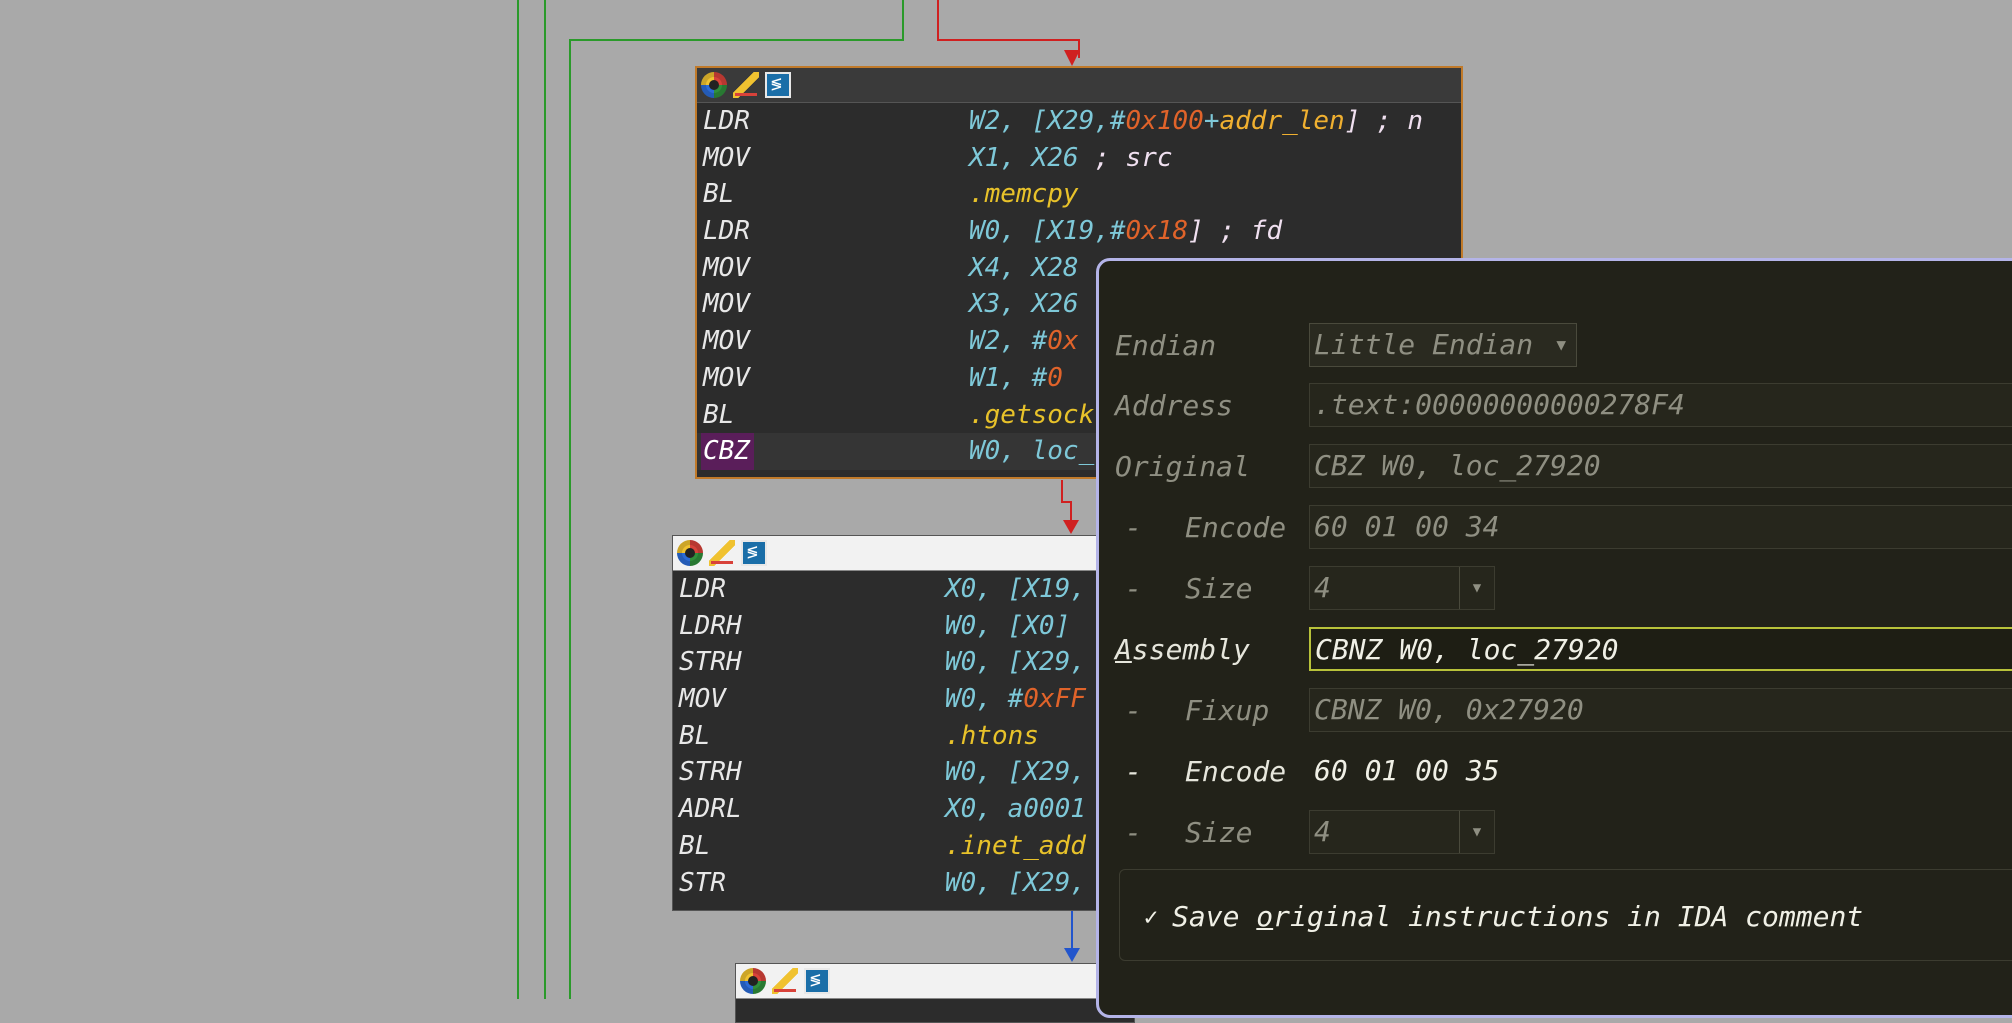 This screenshot has height=1023, width=2012. I want to click on original-encode-row: - Encode 60 01 00 34, so click(1555, 529).